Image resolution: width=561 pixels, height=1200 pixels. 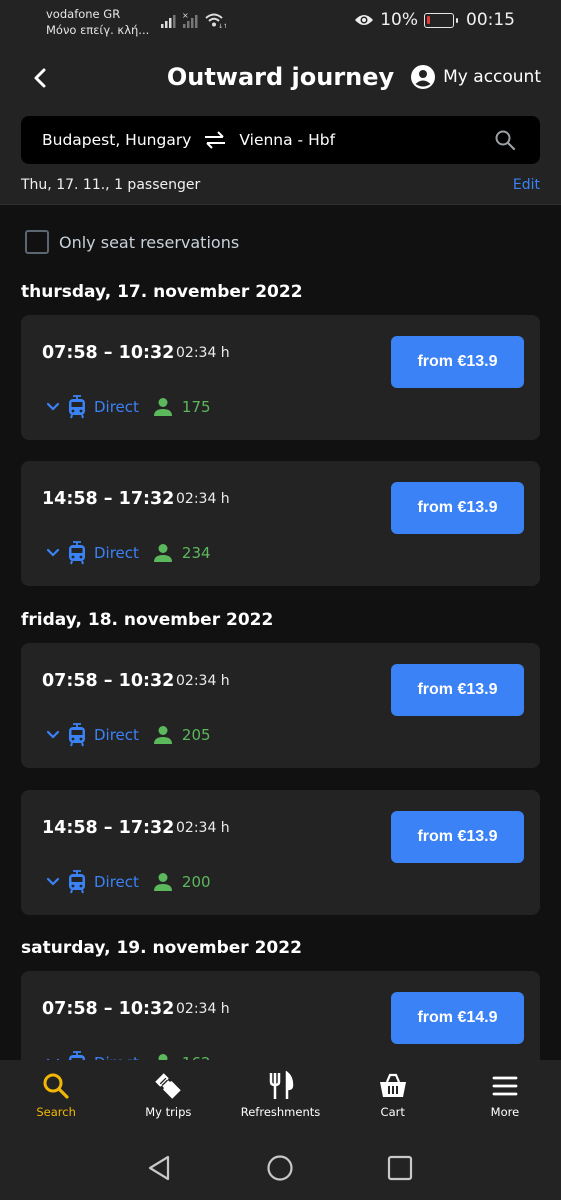 What do you see at coordinates (37, 242) in the screenshot?
I see `seat-reservation-checkbox` at bounding box center [37, 242].